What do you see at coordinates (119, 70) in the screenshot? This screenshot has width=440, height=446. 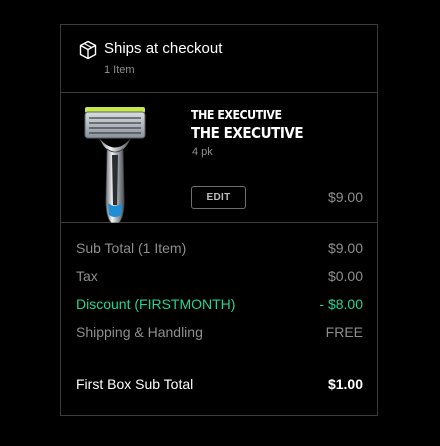 I see `item-count: 1 Item` at bounding box center [119, 70].